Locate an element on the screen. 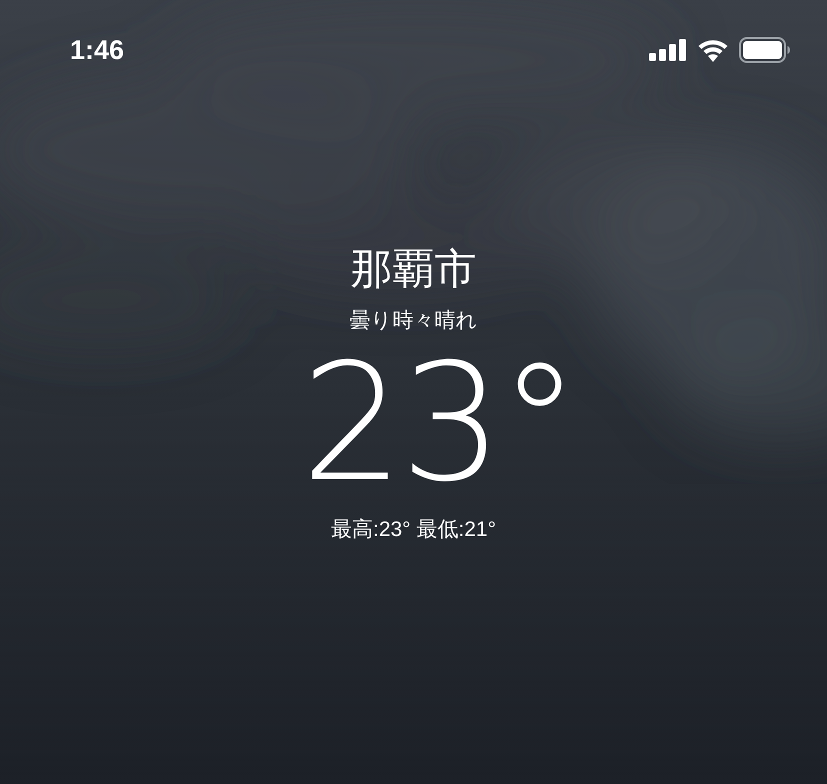  city-name: 那覇市 is located at coordinates (413, 269).